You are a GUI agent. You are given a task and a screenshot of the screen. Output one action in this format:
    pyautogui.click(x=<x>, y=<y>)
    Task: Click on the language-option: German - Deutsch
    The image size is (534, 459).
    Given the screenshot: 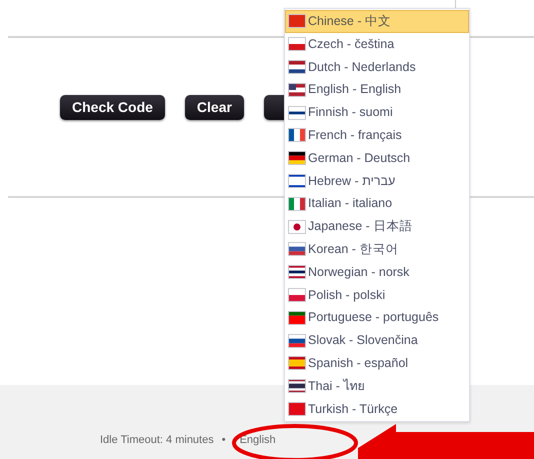 What is the action you would take?
    pyautogui.click(x=377, y=158)
    